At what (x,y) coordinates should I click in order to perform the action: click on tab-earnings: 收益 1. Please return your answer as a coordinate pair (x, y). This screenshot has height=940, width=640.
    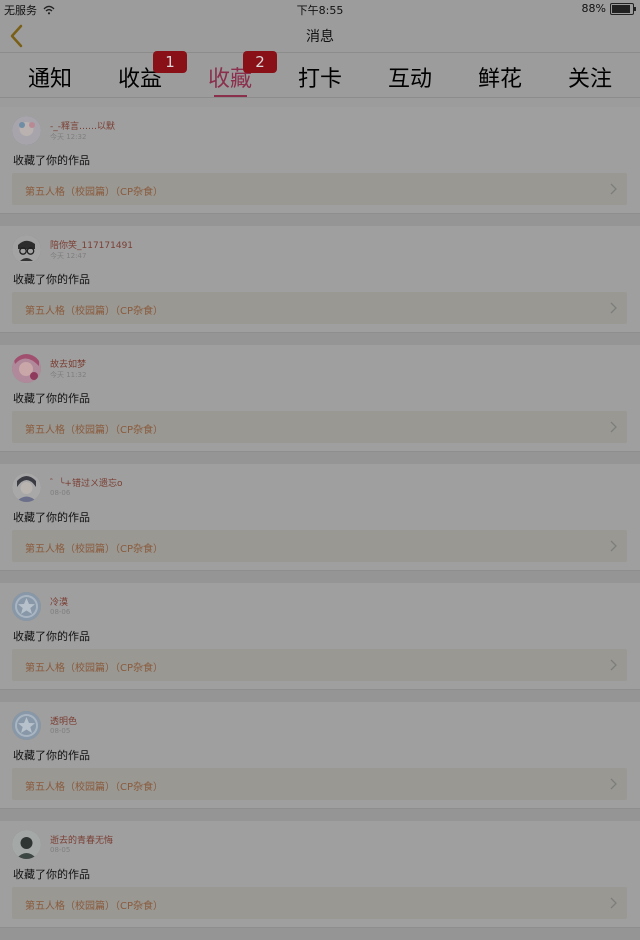
    Looking at the image, I should click on (141, 73).